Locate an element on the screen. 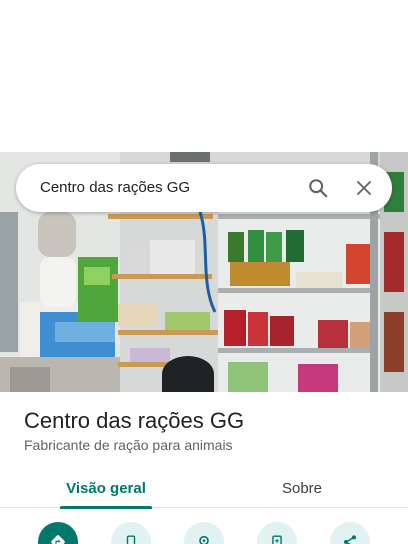  action-buttons-row is located at coordinates (204, 531).